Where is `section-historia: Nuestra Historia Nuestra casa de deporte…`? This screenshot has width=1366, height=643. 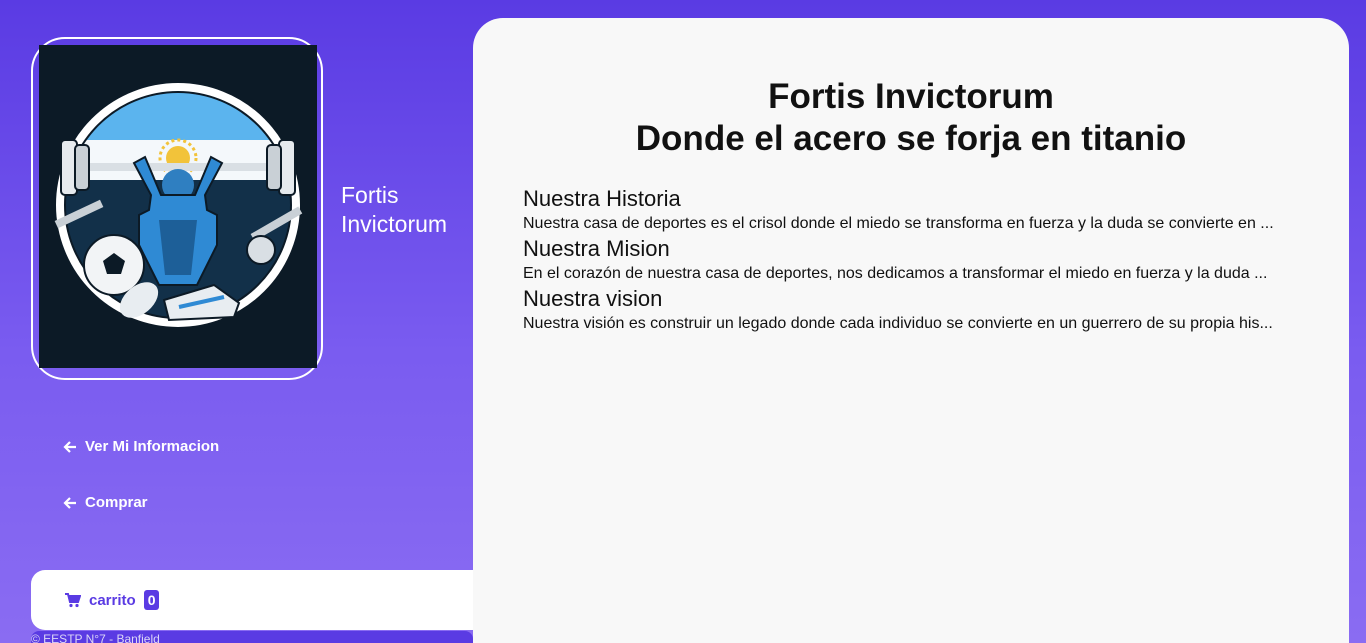 section-historia: Nuestra Historia Nuestra casa de deporte… is located at coordinates (913, 211).